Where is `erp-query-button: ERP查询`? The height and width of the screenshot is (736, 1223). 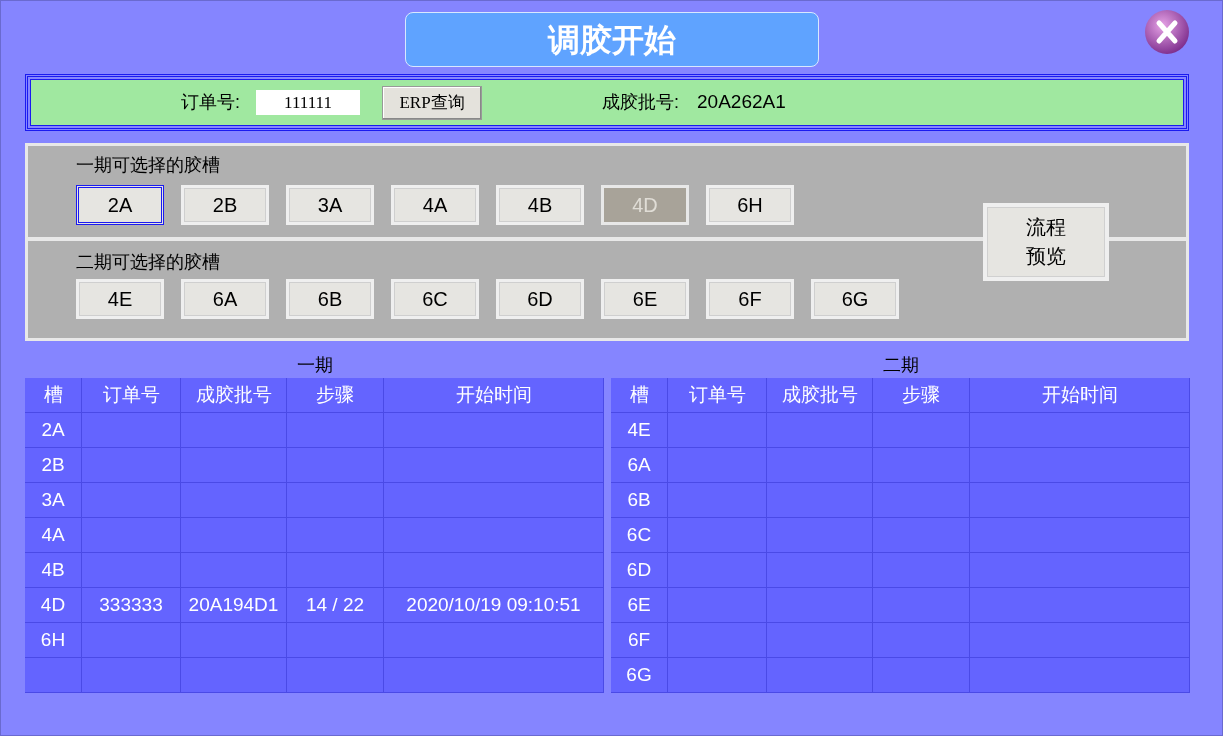
erp-query-button: ERP查询 is located at coordinates (432, 102).